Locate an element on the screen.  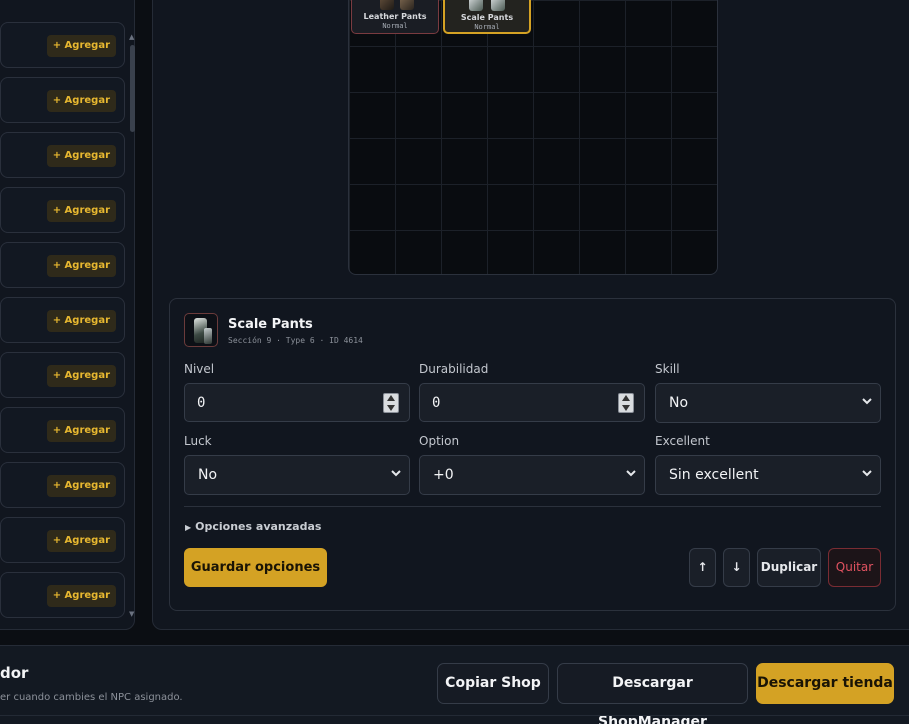
durabilidad-stepper-icon is located at coordinates (626, 403).